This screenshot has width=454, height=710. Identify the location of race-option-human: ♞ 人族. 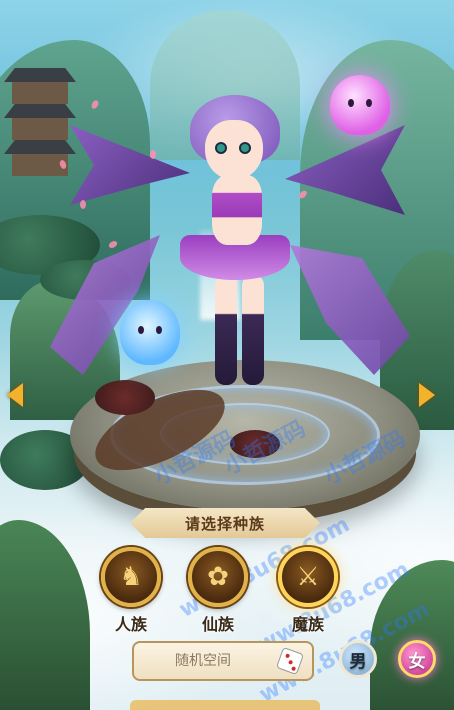
(131, 591).